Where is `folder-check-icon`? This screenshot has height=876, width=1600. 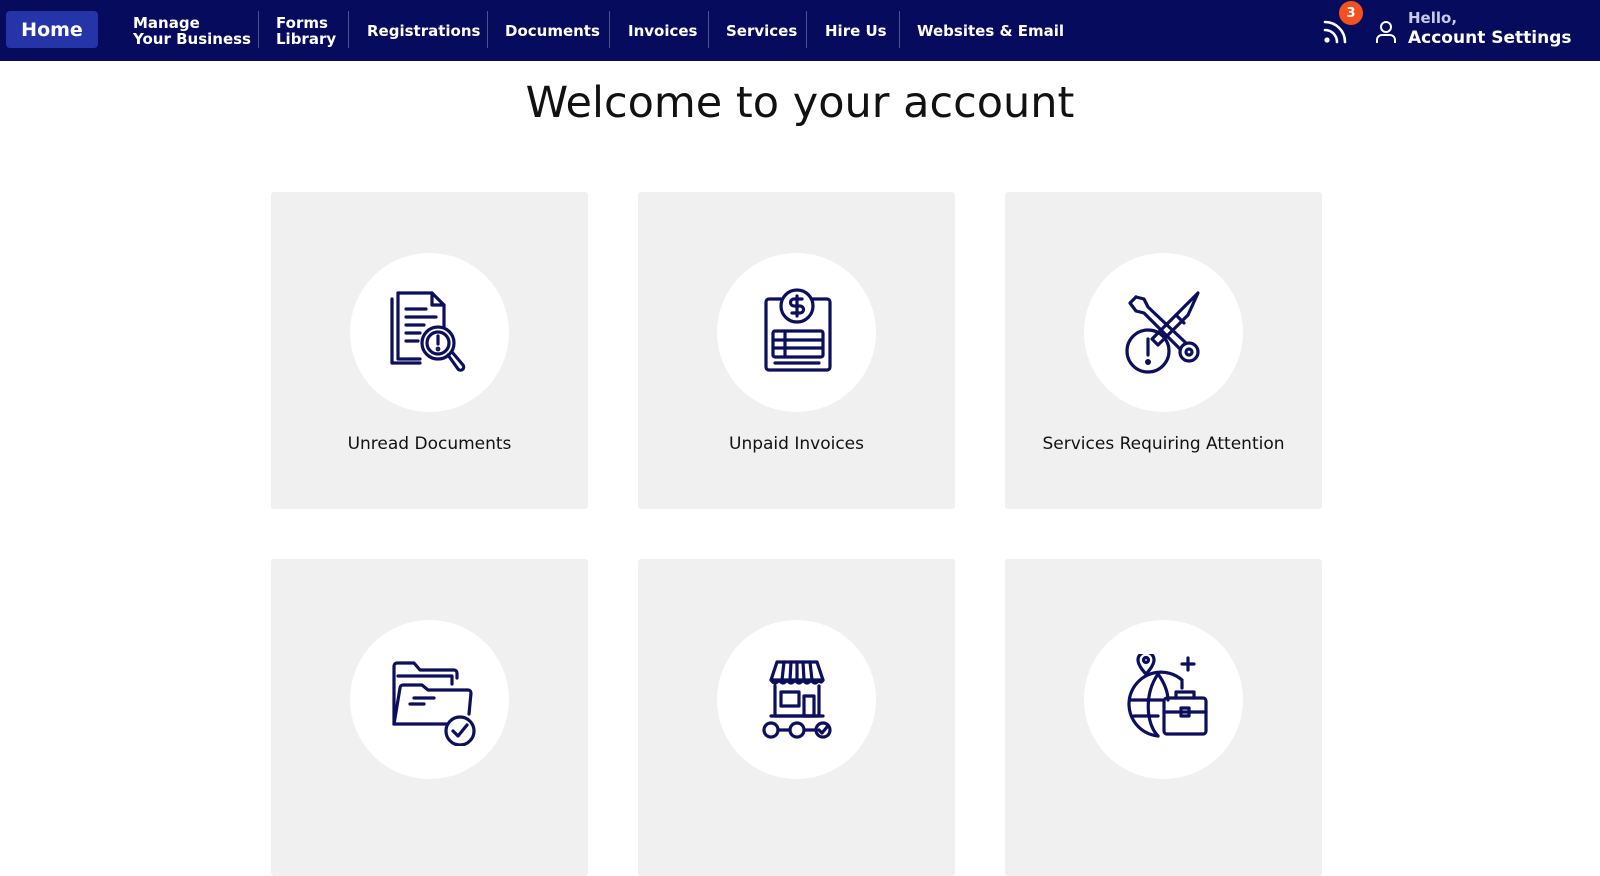 folder-check-icon is located at coordinates (433, 703).